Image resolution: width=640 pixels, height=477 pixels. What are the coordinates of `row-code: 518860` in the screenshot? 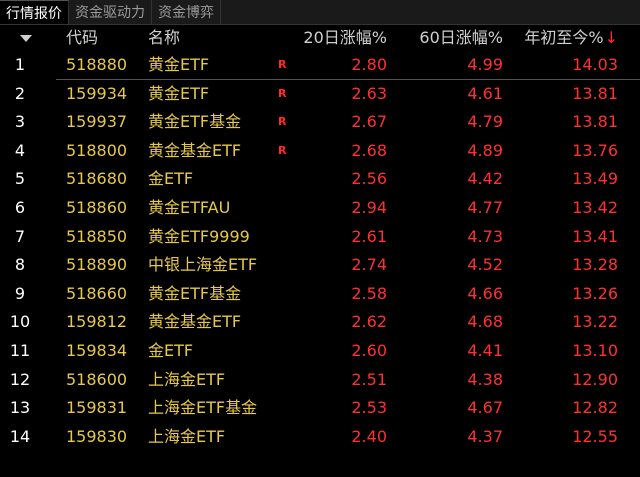 It's located at (97, 207).